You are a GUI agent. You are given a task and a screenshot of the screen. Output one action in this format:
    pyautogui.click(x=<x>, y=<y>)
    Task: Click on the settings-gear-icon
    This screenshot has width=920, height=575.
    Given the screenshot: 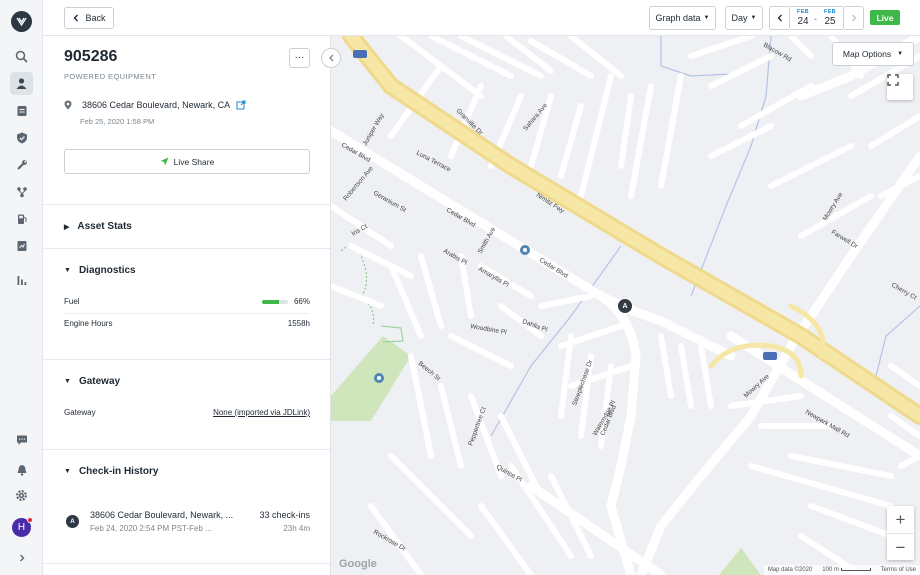 What is the action you would take?
    pyautogui.click(x=21, y=495)
    